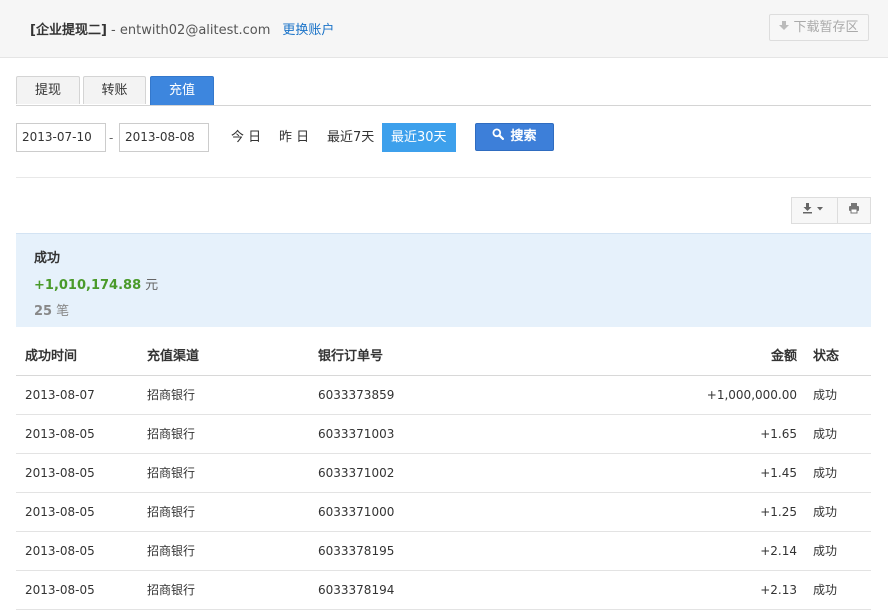 The width and height of the screenshot is (888, 610). I want to click on search-label: 搜索, so click(523, 136).